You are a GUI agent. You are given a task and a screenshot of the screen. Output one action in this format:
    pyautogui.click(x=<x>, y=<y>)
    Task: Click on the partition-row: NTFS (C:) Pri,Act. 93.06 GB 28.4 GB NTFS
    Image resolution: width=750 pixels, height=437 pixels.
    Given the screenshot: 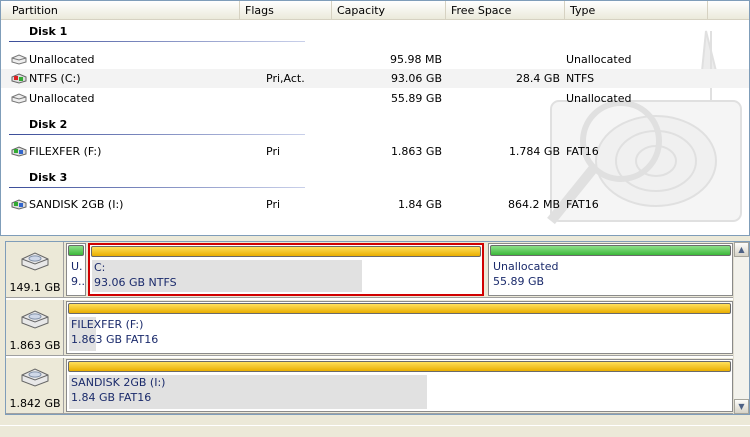 What is the action you would take?
    pyautogui.click(x=375, y=78)
    